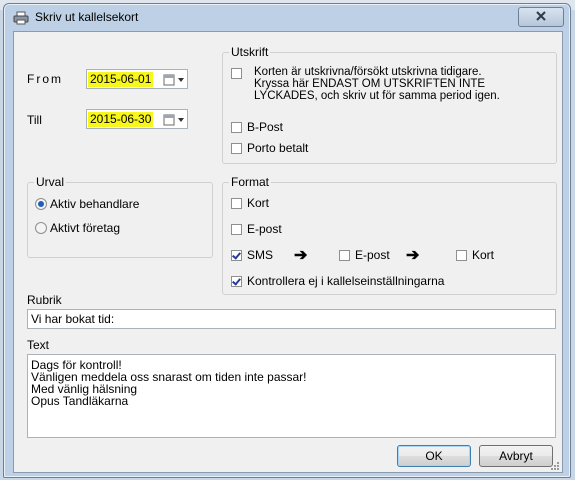 The image size is (575, 480). I want to click on text-label: Text, so click(38, 345).